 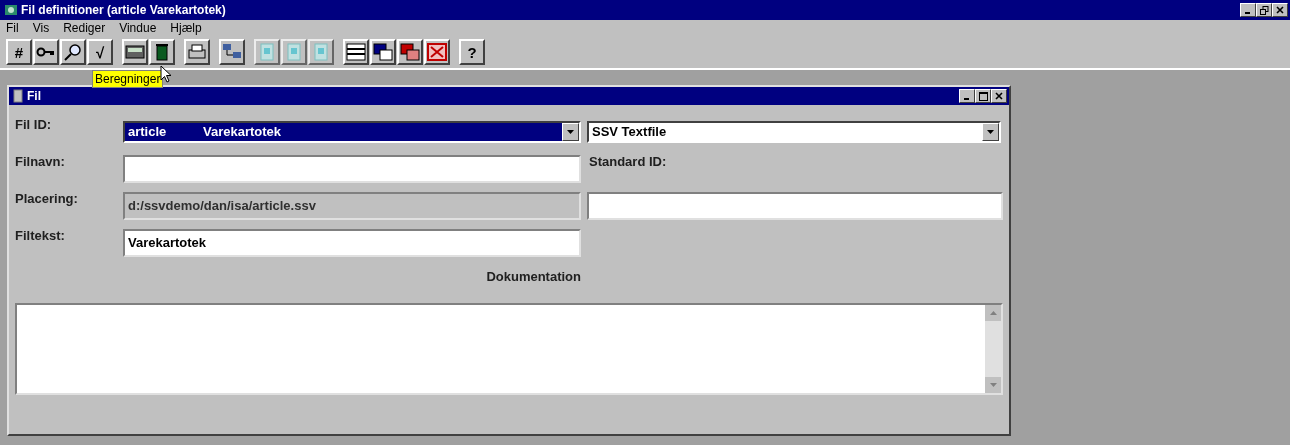 I want to click on maximize-button, so click(x=983, y=96).